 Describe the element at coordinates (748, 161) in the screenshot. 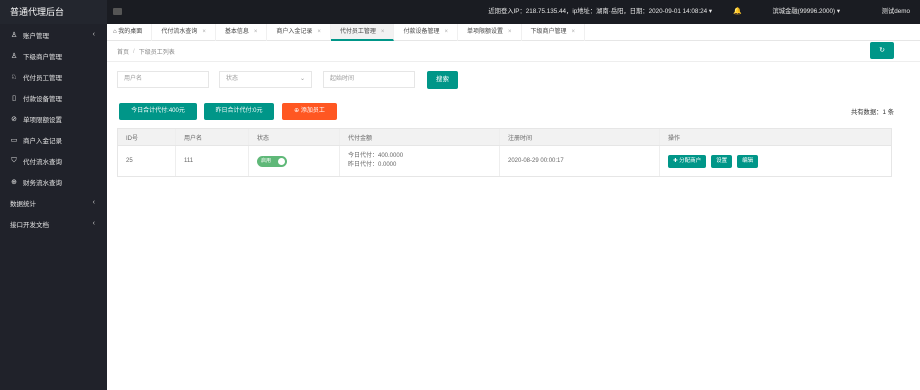

I see `edit-button: 编辑` at that location.